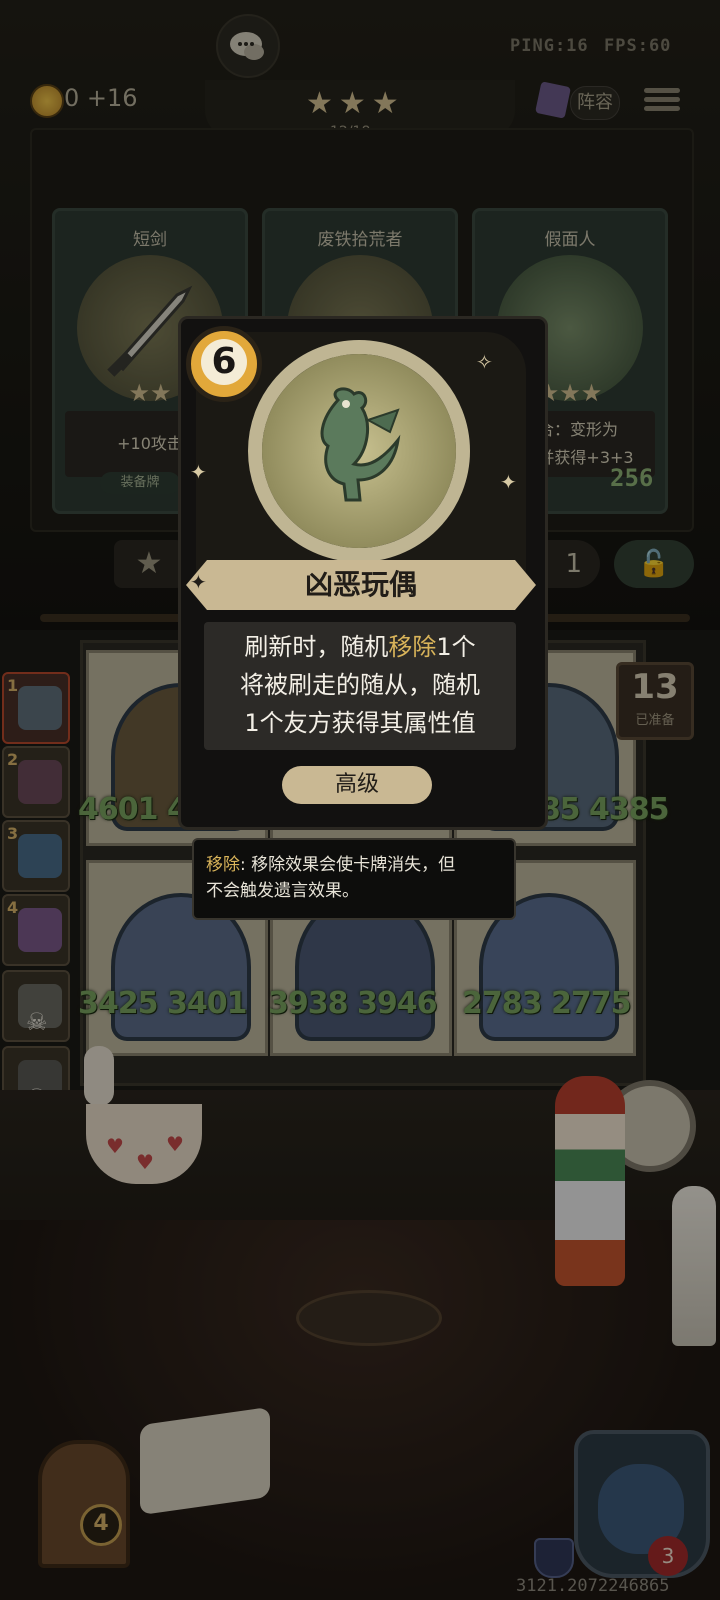 The height and width of the screenshot is (1600, 720). Describe the element at coordinates (484, 362) in the screenshot. I see `sparkle-icon: ✧` at that location.